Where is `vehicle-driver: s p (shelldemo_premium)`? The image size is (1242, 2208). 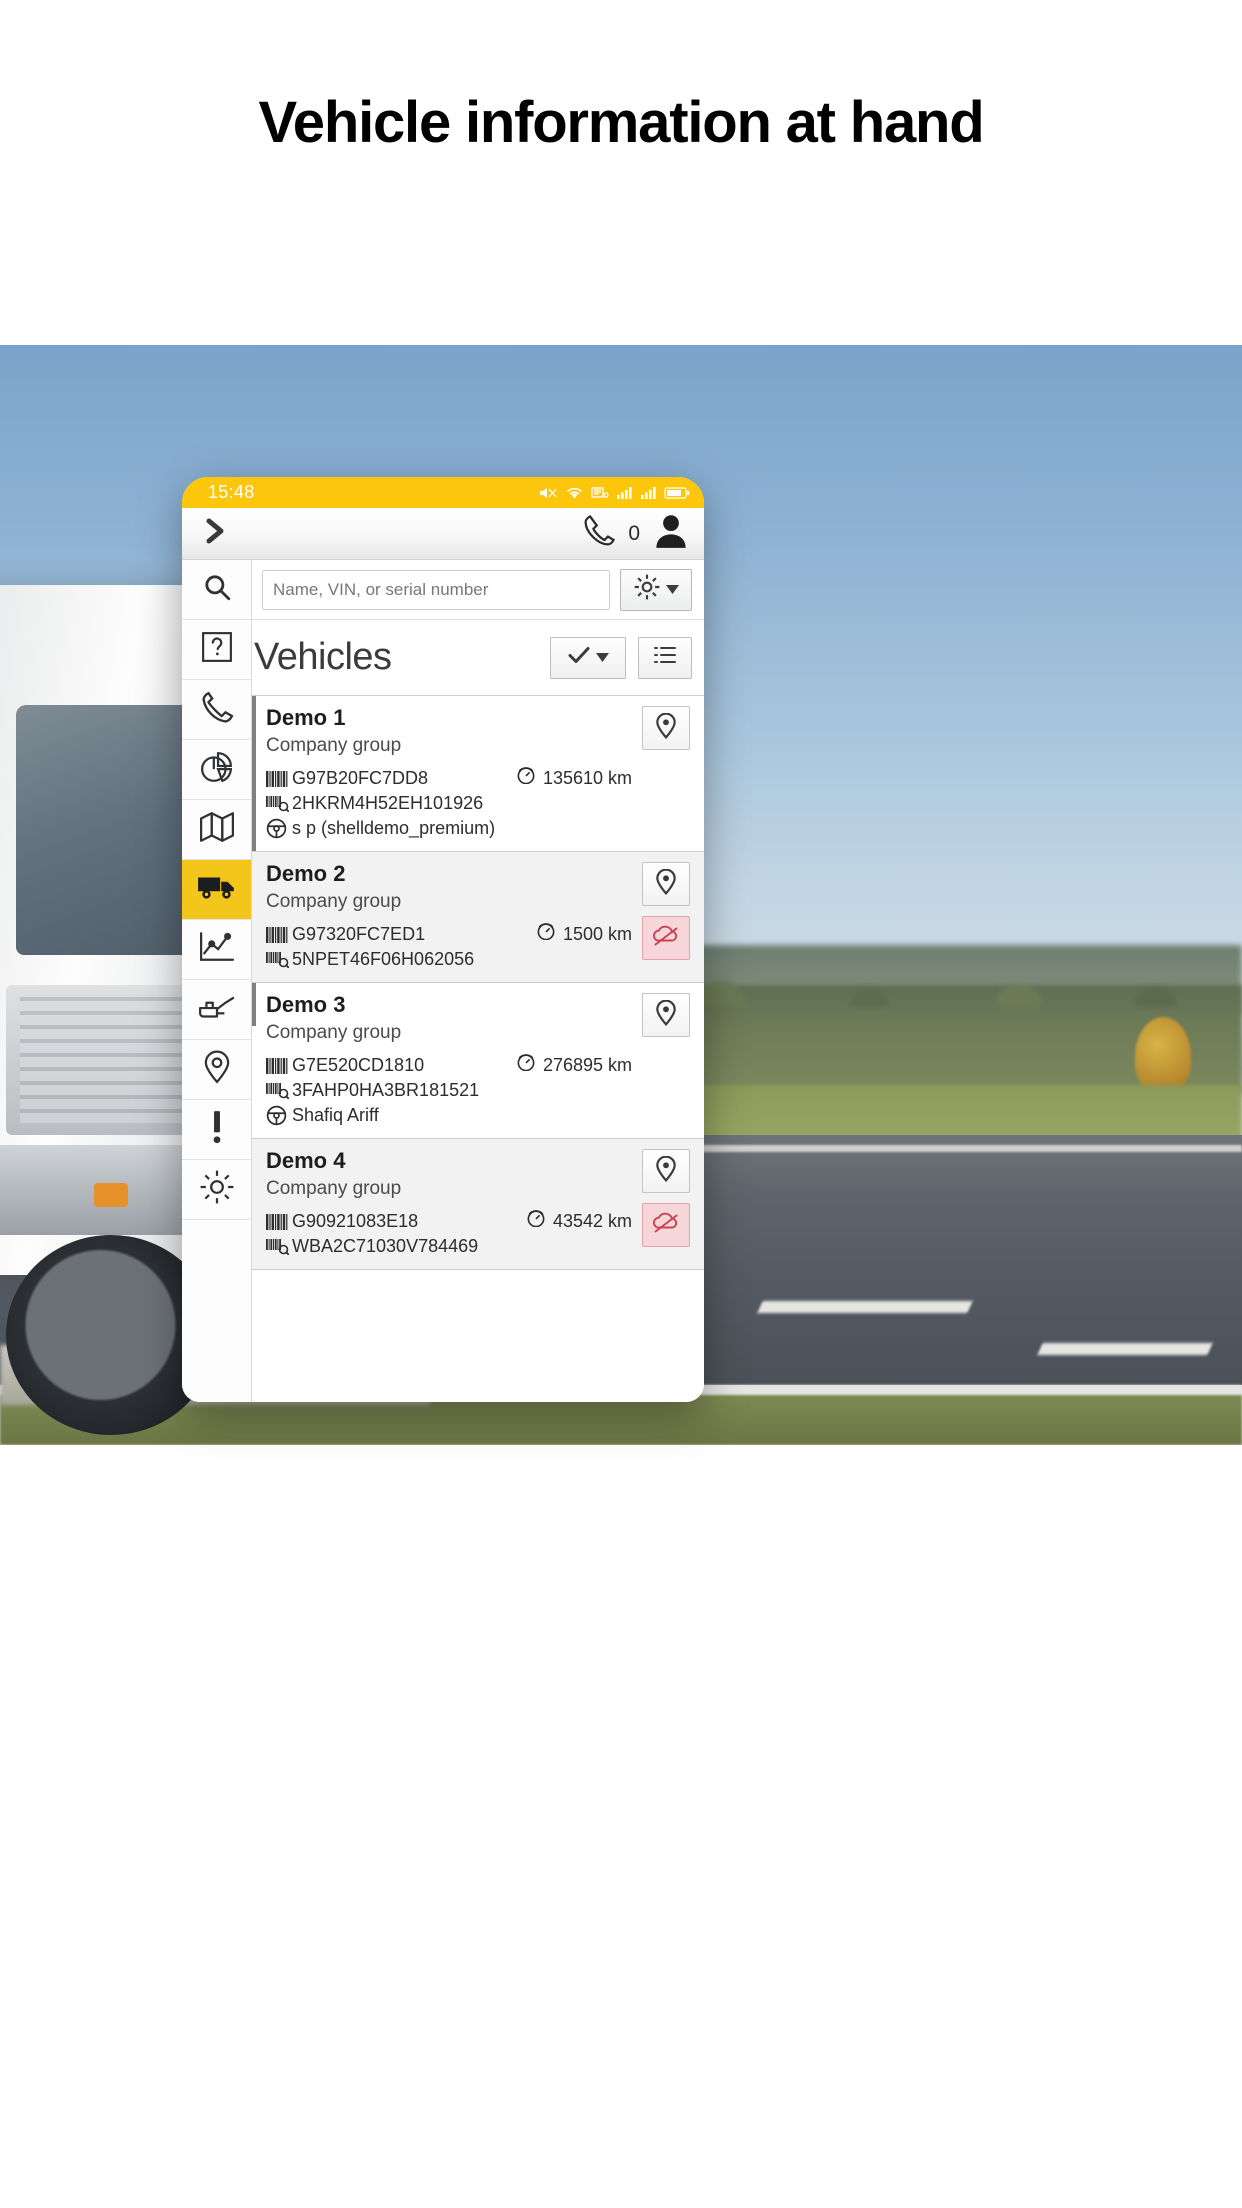 vehicle-driver: s p (shelldemo_premium) is located at coordinates (394, 828).